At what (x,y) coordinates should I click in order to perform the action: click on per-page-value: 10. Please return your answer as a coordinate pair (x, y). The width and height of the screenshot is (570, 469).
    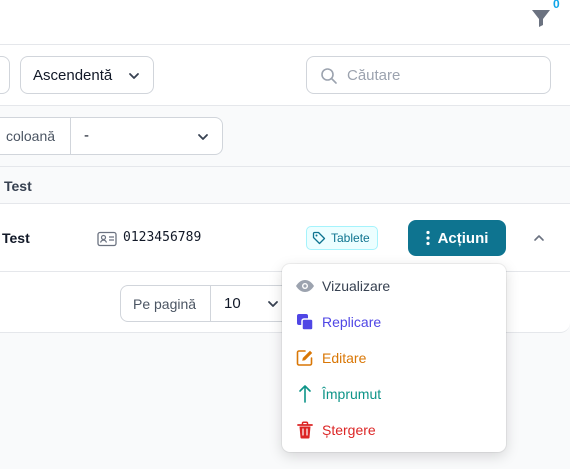
    Looking at the image, I should click on (232, 303).